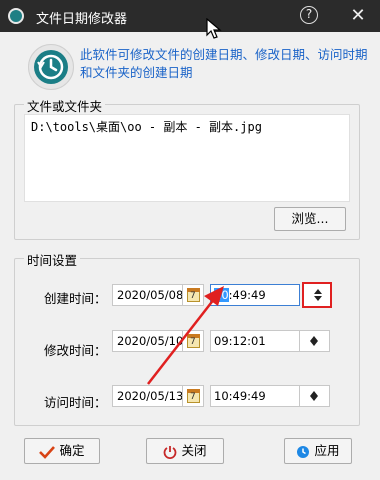  Describe the element at coordinates (185, 335) in the screenshot. I see `annotation-arrow-icon` at that location.